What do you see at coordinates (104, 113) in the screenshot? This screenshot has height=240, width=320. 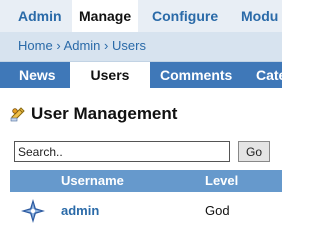 I see `page-title: User Management` at bounding box center [104, 113].